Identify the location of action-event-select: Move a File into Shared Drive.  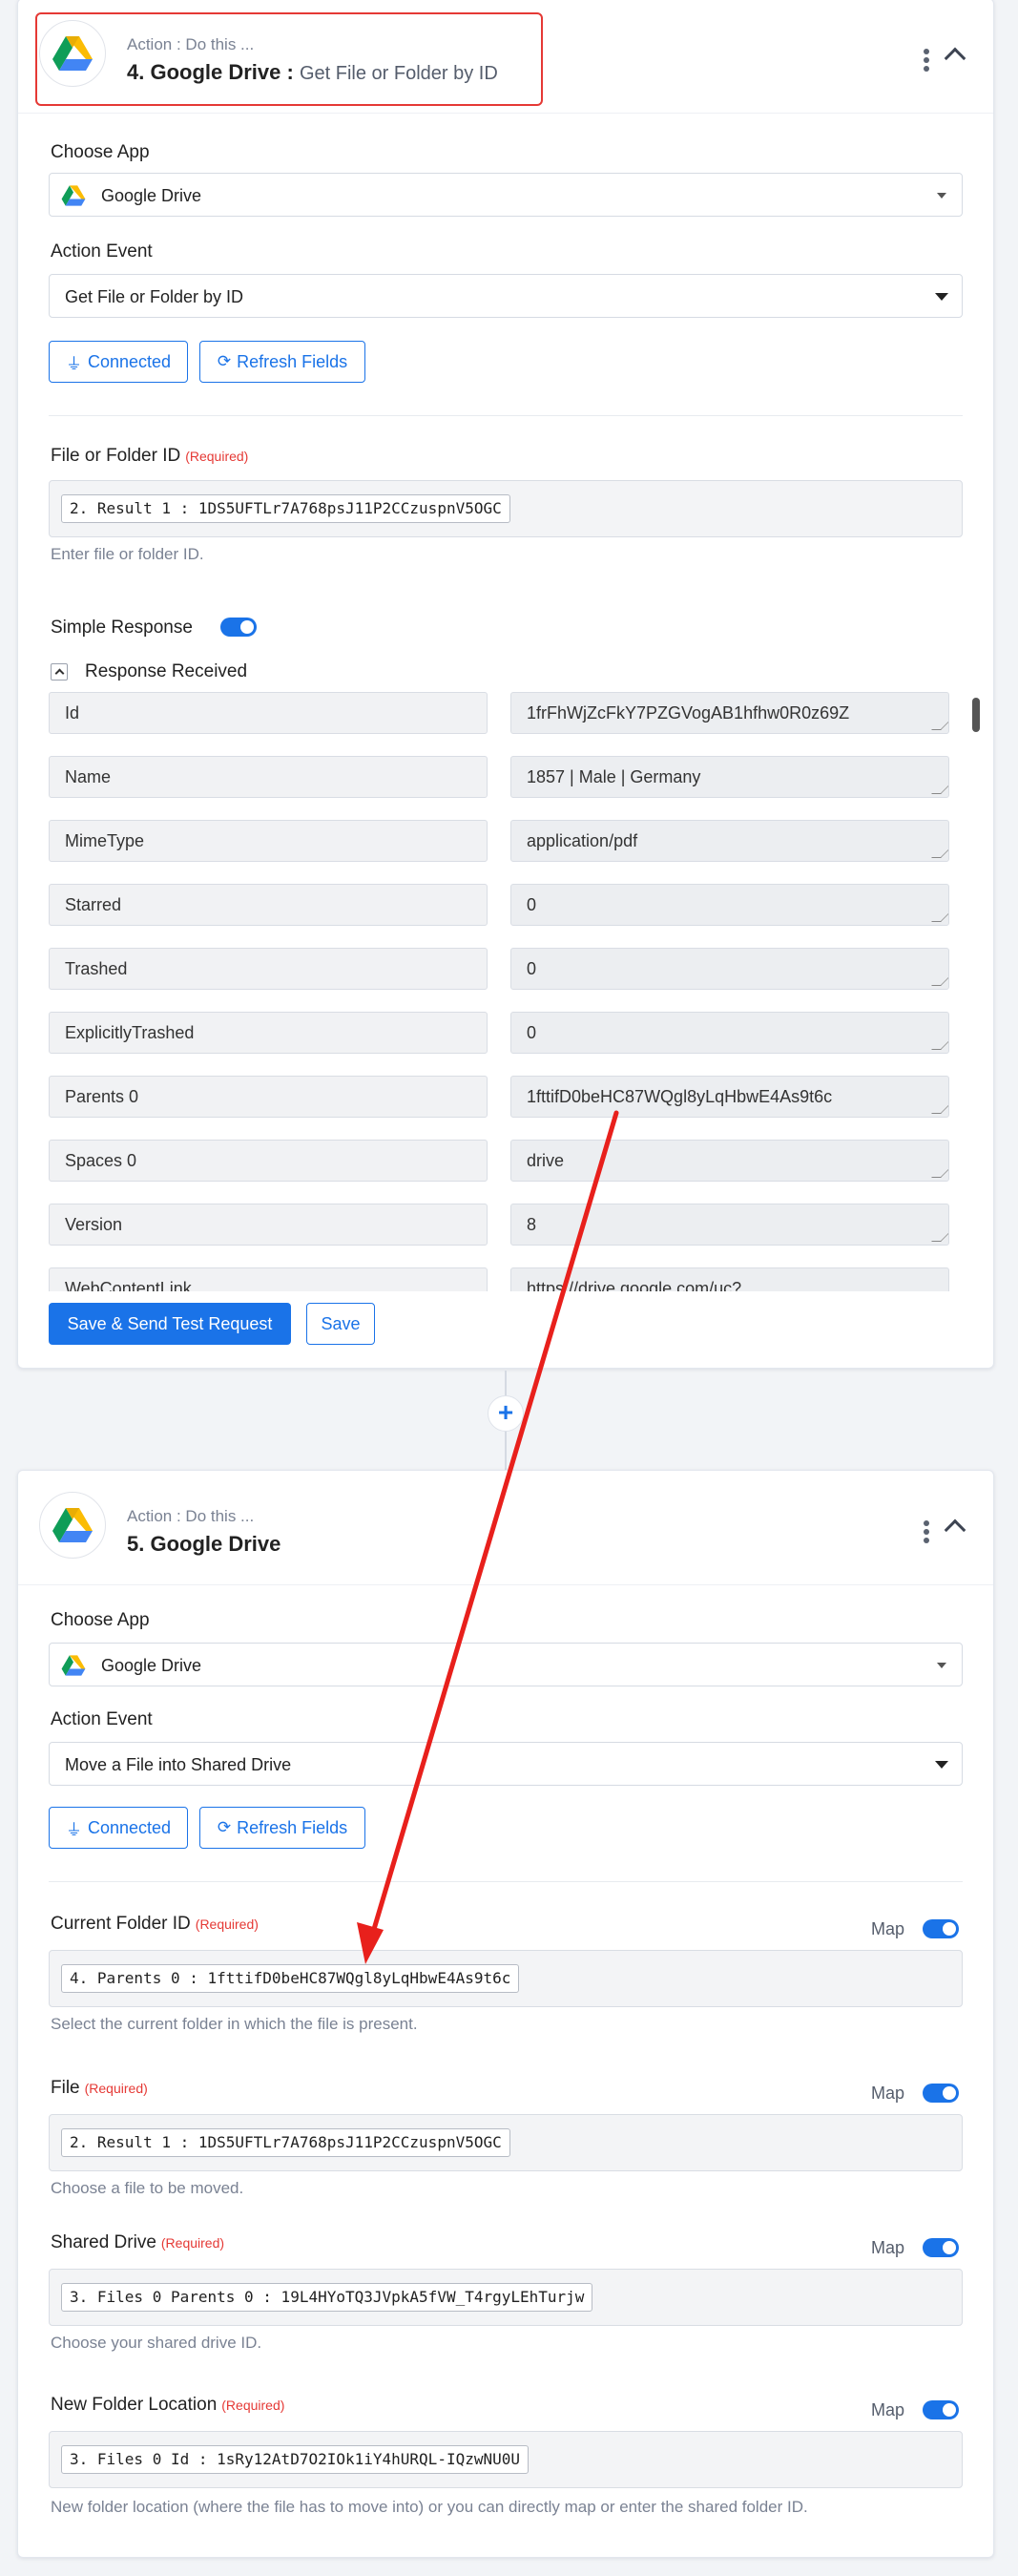
(506, 1764).